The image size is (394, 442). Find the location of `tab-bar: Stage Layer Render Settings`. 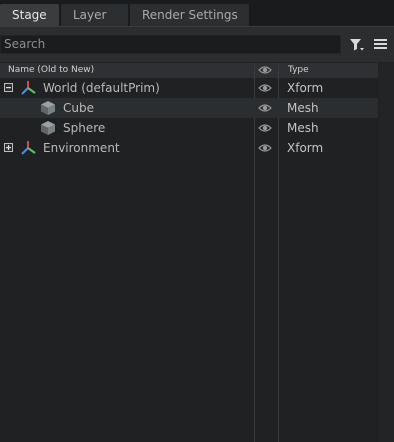

tab-bar: Stage Layer Render Settings is located at coordinates (197, 13).